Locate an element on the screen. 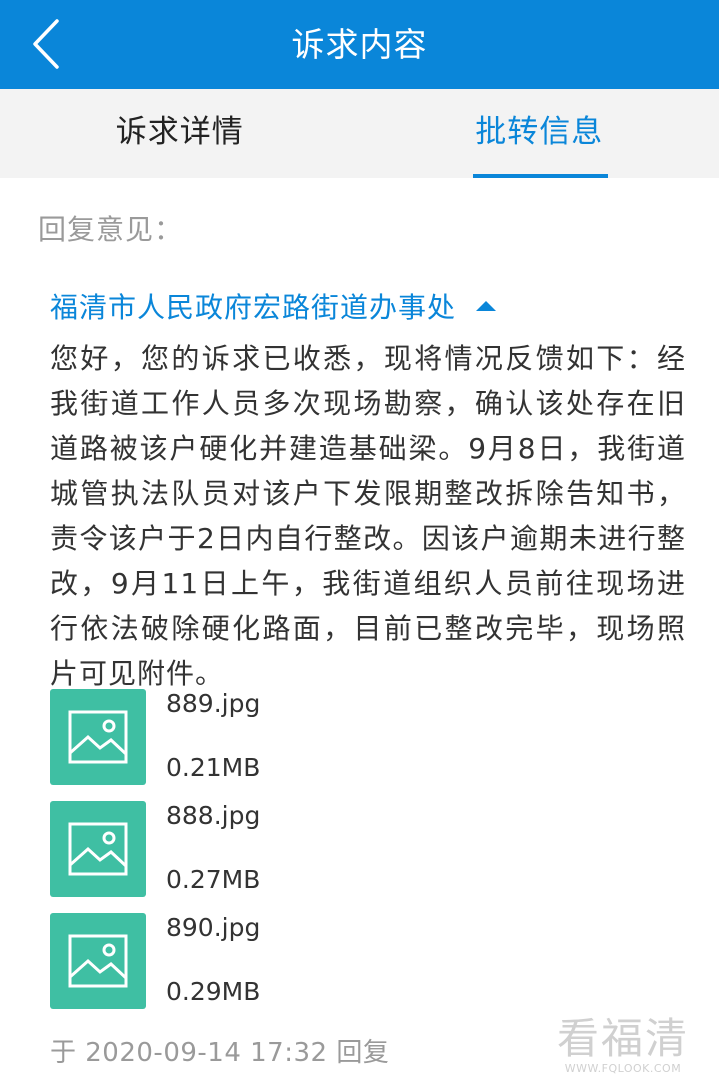  watermark-text: 看福清 is located at coordinates (622, 1038).